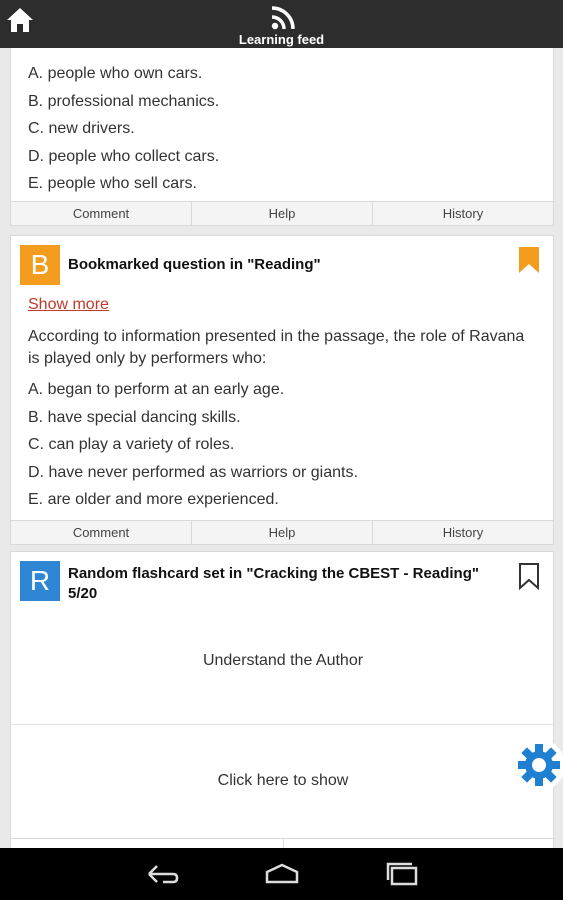 The image size is (563, 900). What do you see at coordinates (40, 265) in the screenshot?
I see `card-type-badge: B` at bounding box center [40, 265].